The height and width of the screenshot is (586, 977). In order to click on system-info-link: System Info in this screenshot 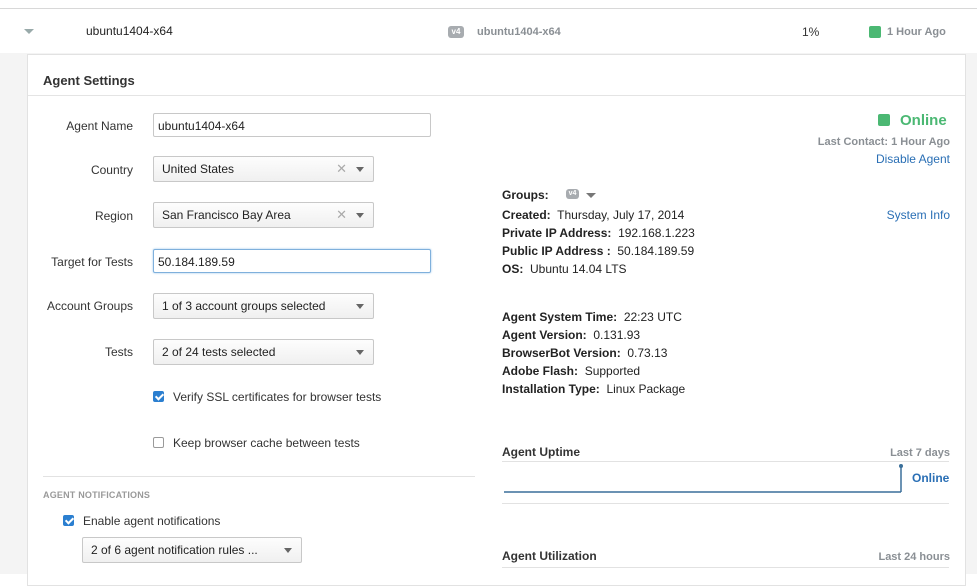, I will do `click(918, 215)`.